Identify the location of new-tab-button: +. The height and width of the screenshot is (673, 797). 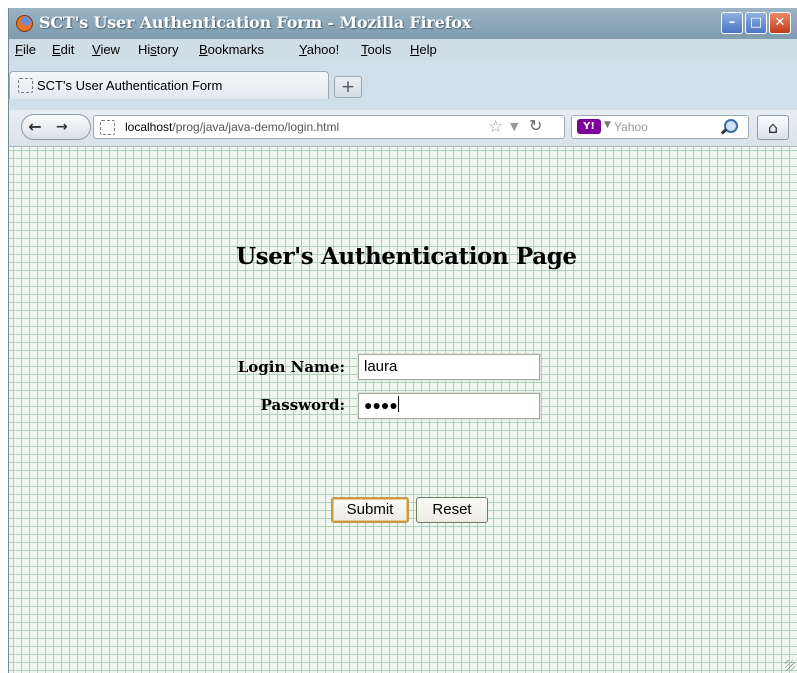
(348, 87).